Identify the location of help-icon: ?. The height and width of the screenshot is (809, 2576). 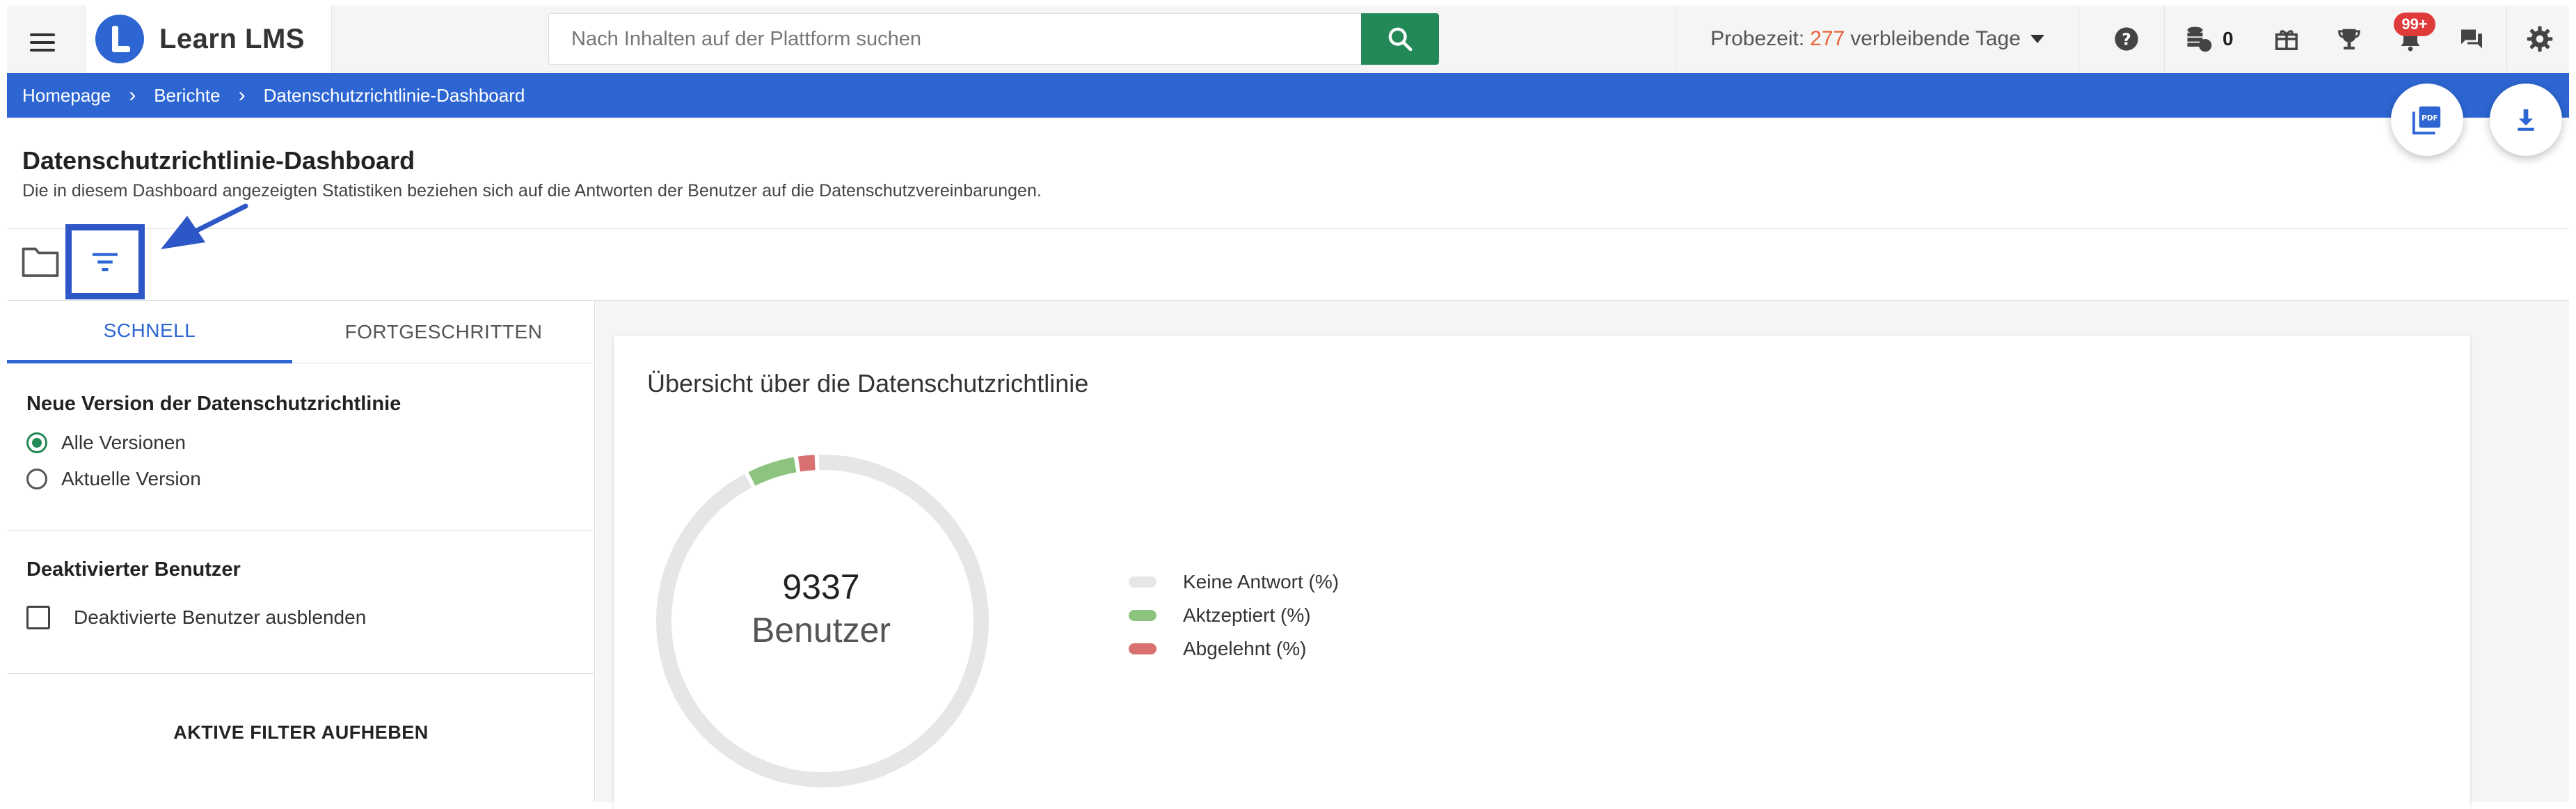
(2126, 39).